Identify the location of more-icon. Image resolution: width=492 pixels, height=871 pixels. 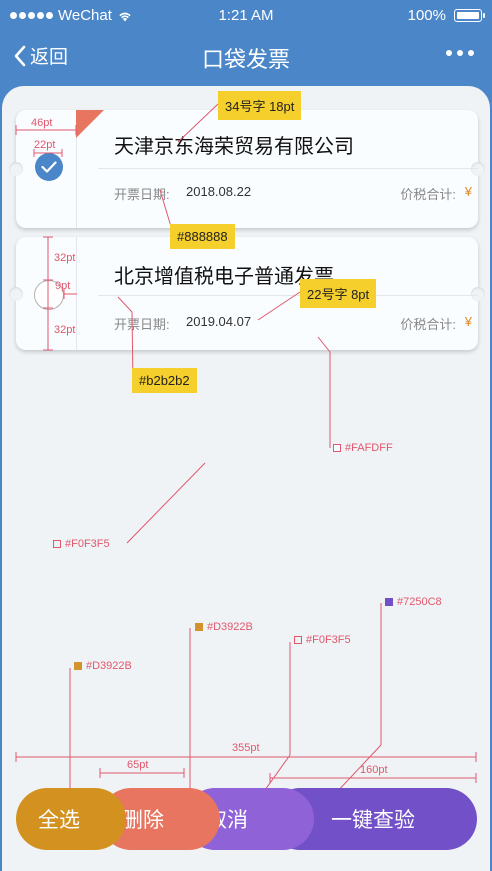
(460, 53).